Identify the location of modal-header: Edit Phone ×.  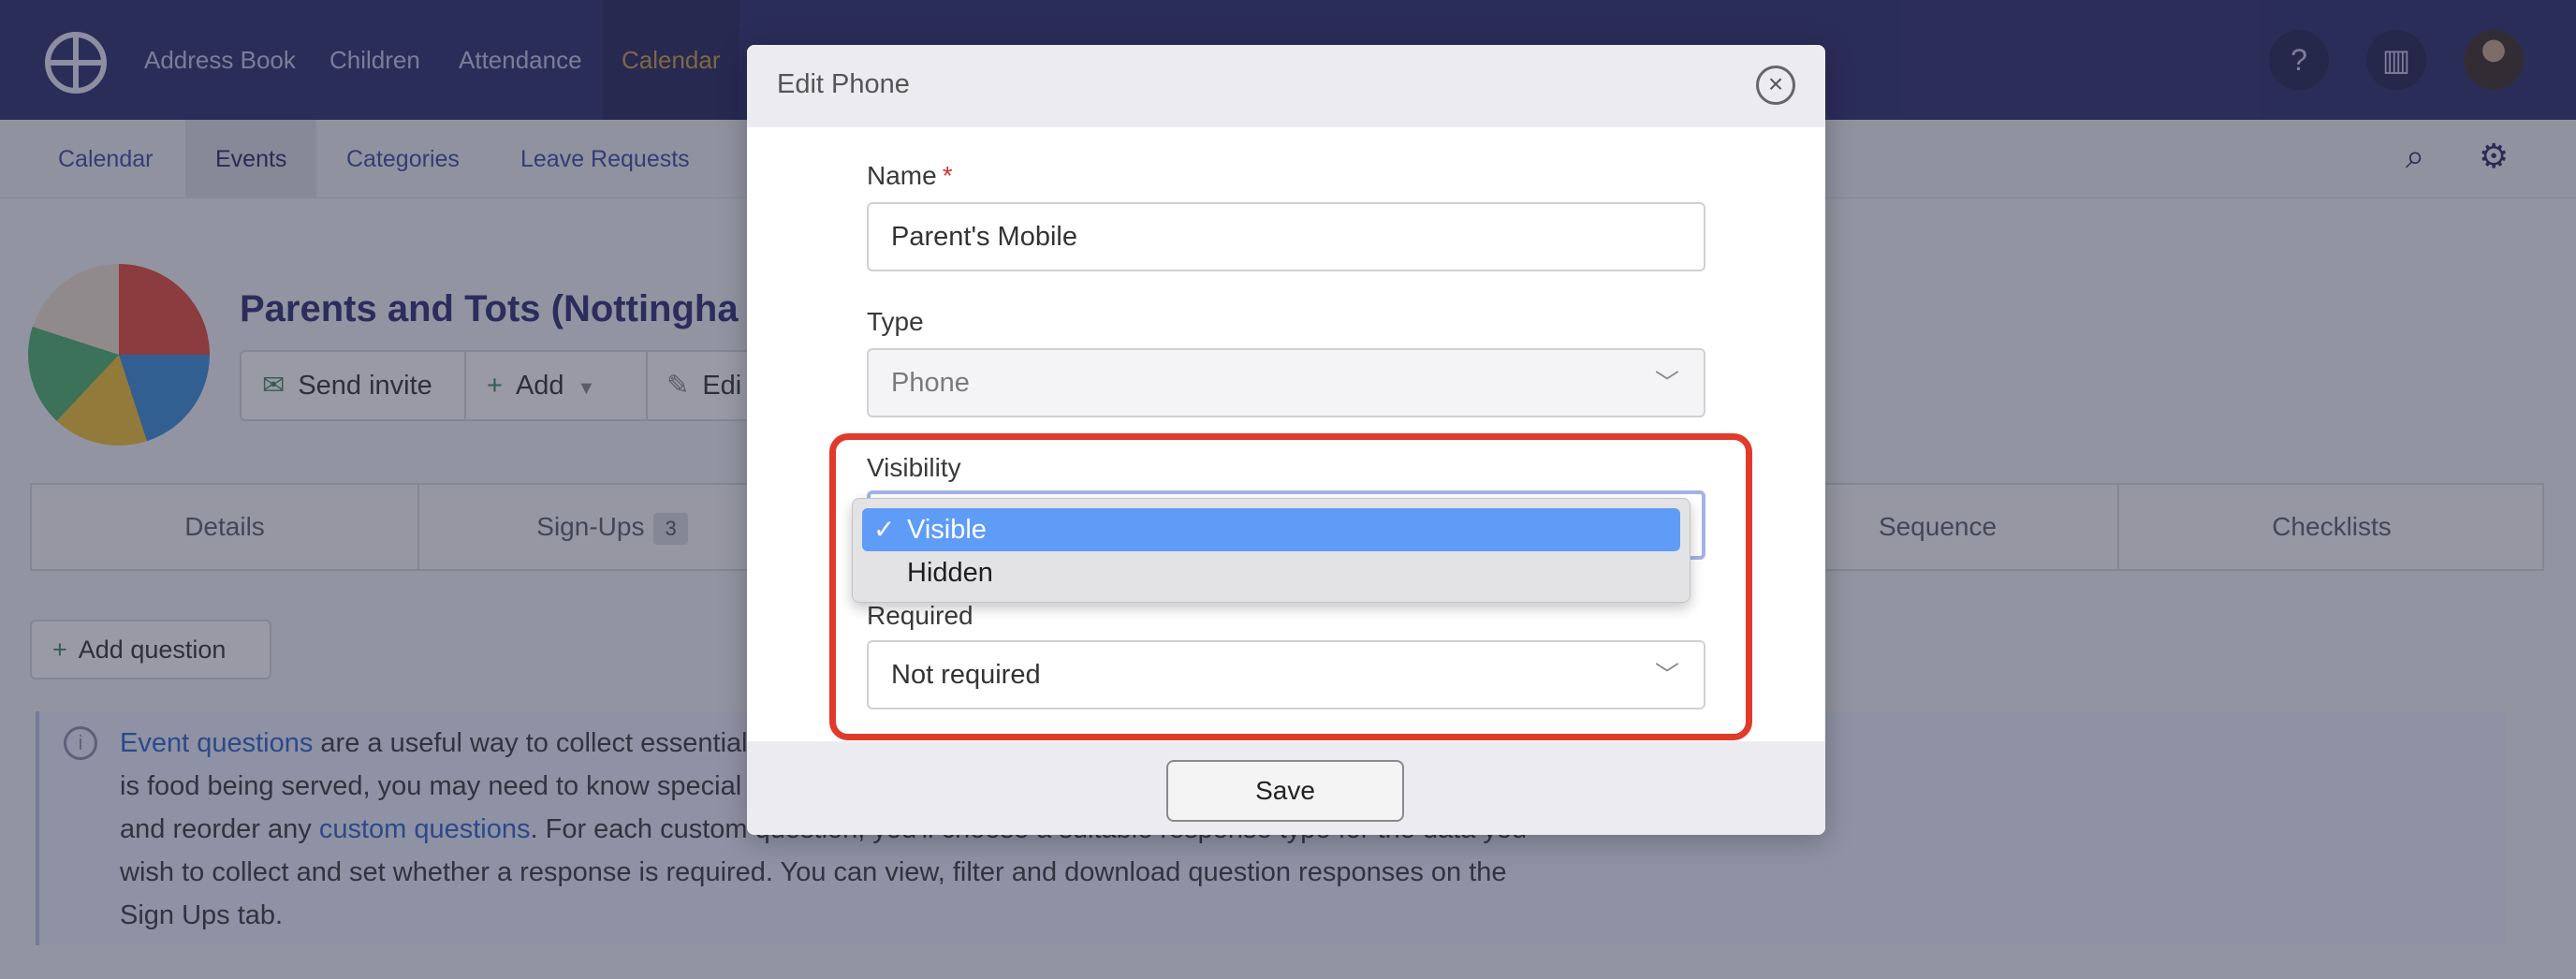
(1286, 86).